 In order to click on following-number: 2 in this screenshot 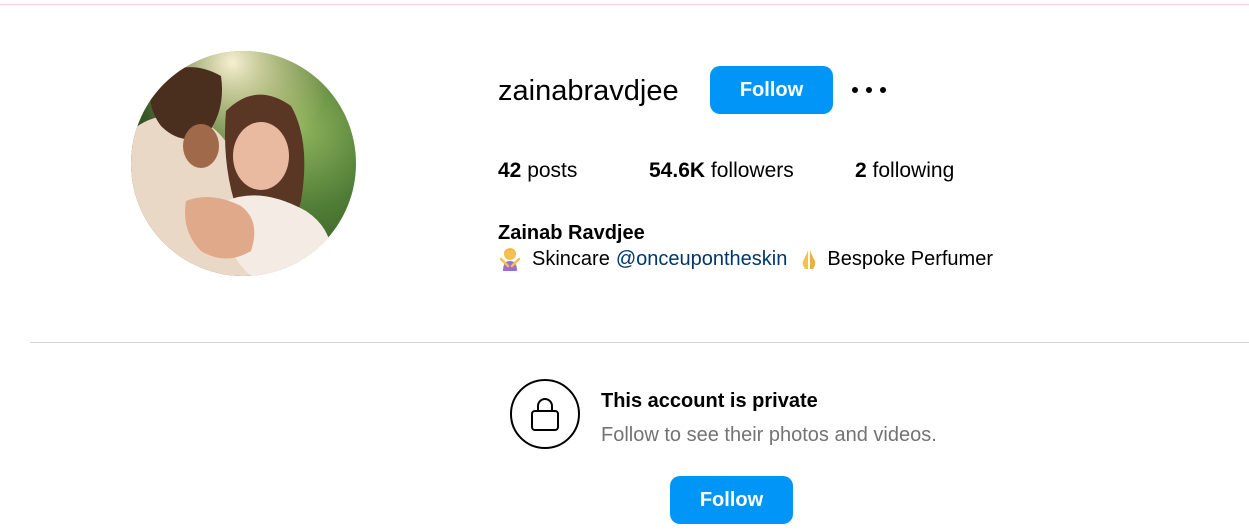, I will do `click(861, 170)`.